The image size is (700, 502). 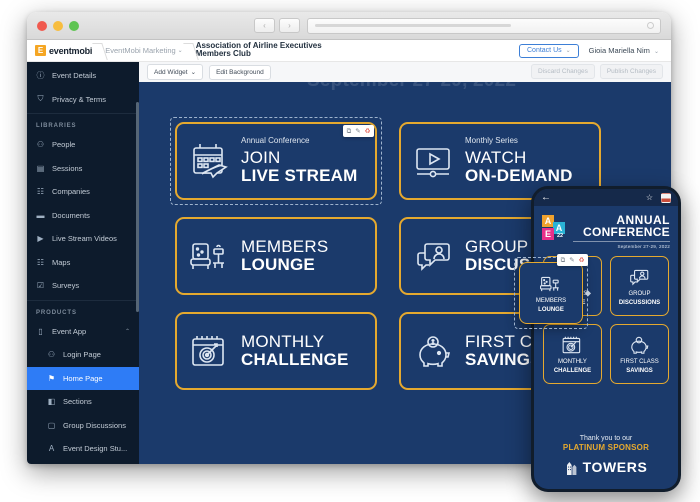 I want to click on sidebar-item-sections: ◧ Sections, so click(x=83, y=402).